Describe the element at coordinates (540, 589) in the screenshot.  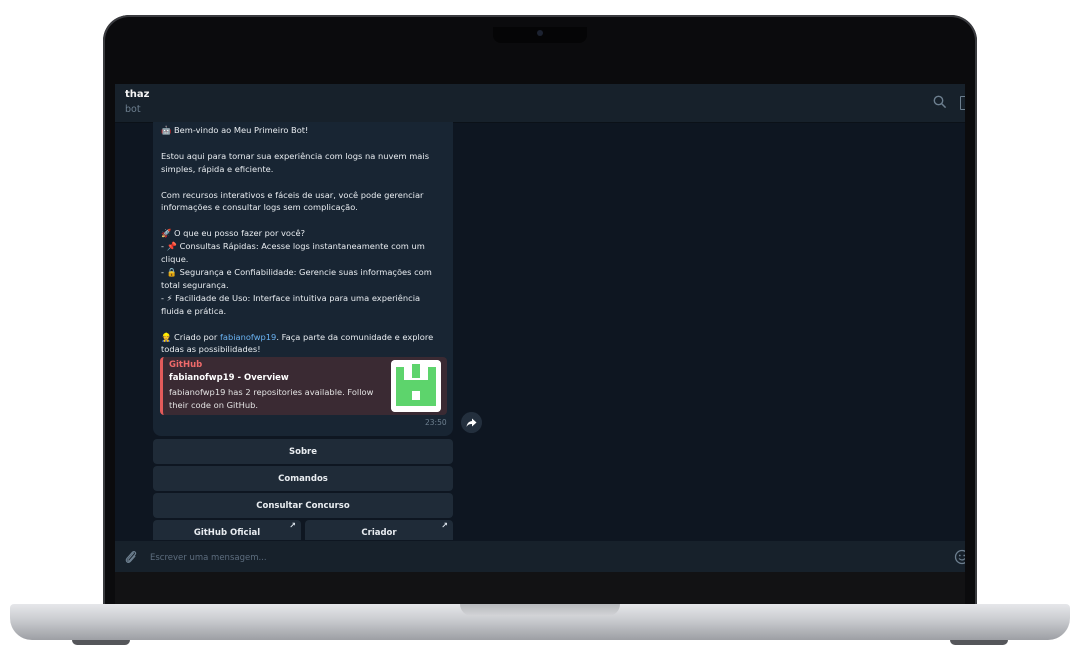
I see `bottom-bezel` at that location.